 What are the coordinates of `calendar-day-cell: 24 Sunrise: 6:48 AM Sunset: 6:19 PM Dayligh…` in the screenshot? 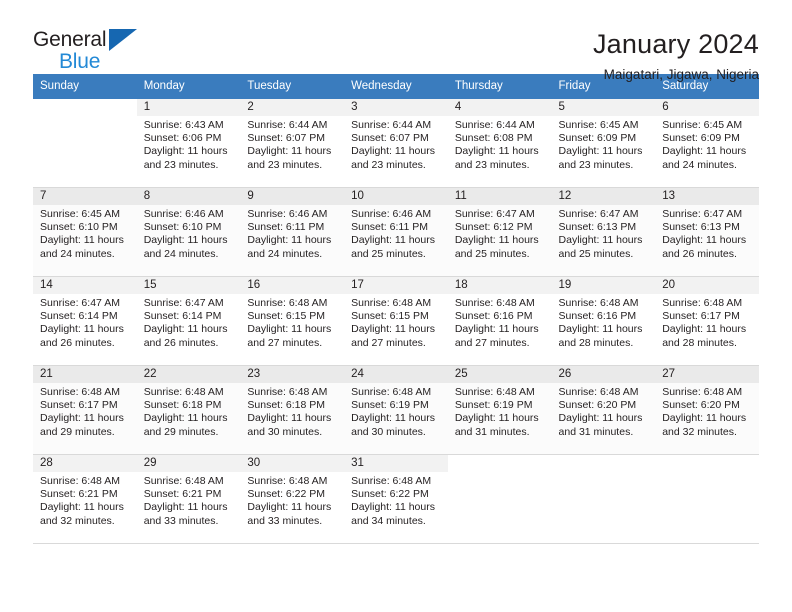 It's located at (396, 410).